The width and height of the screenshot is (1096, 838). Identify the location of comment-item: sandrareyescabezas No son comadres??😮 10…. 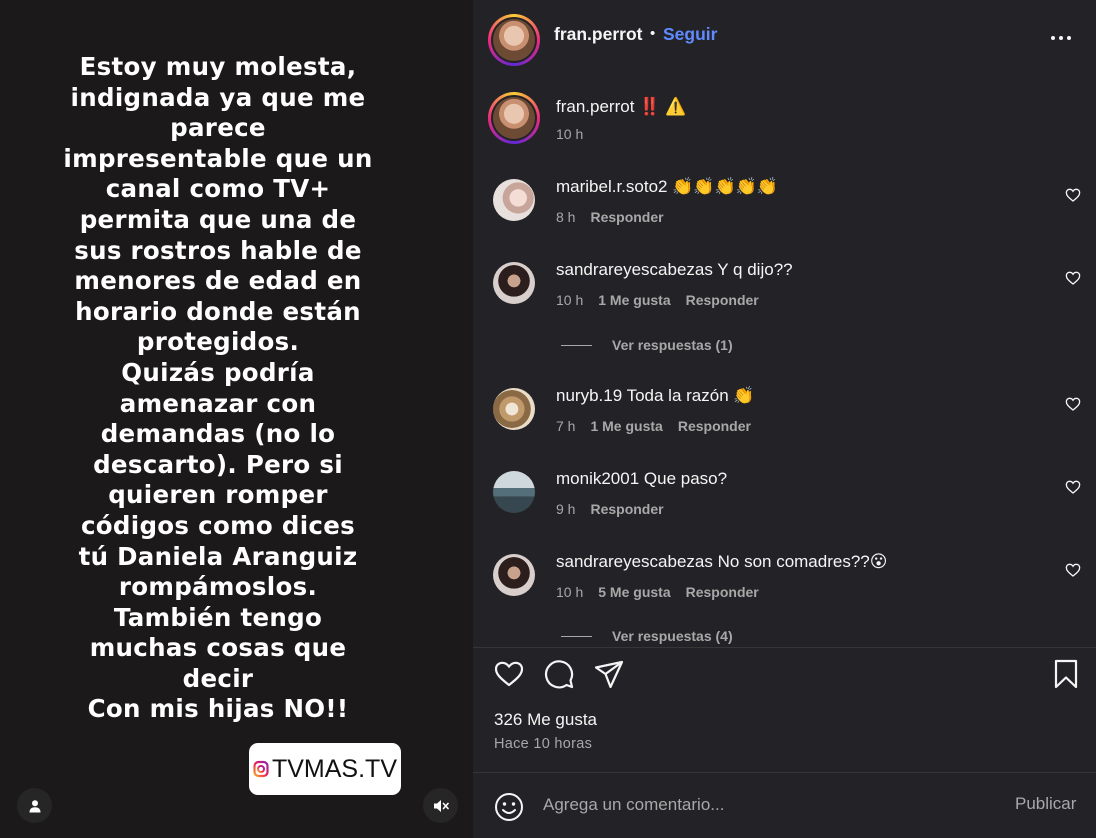
(784, 582).